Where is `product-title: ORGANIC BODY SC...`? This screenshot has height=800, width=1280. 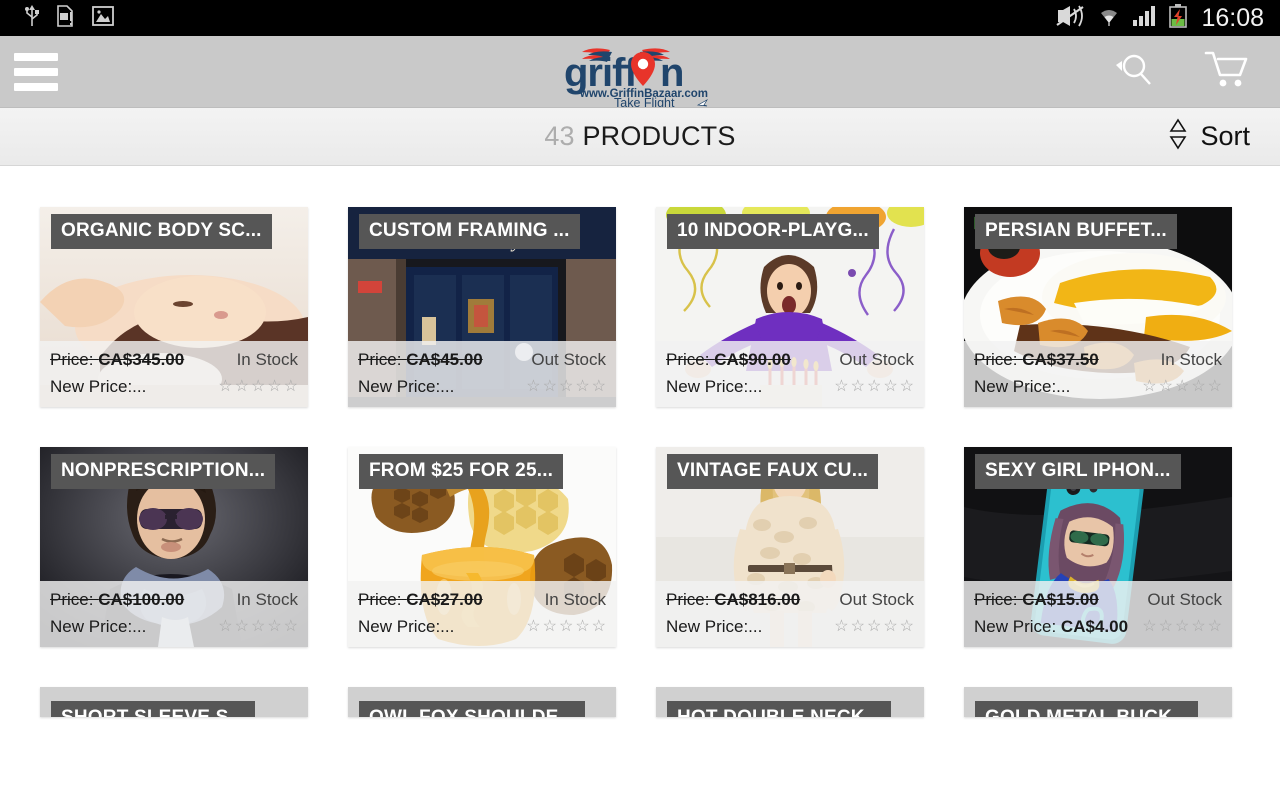 product-title: ORGANIC BODY SC... is located at coordinates (161, 231).